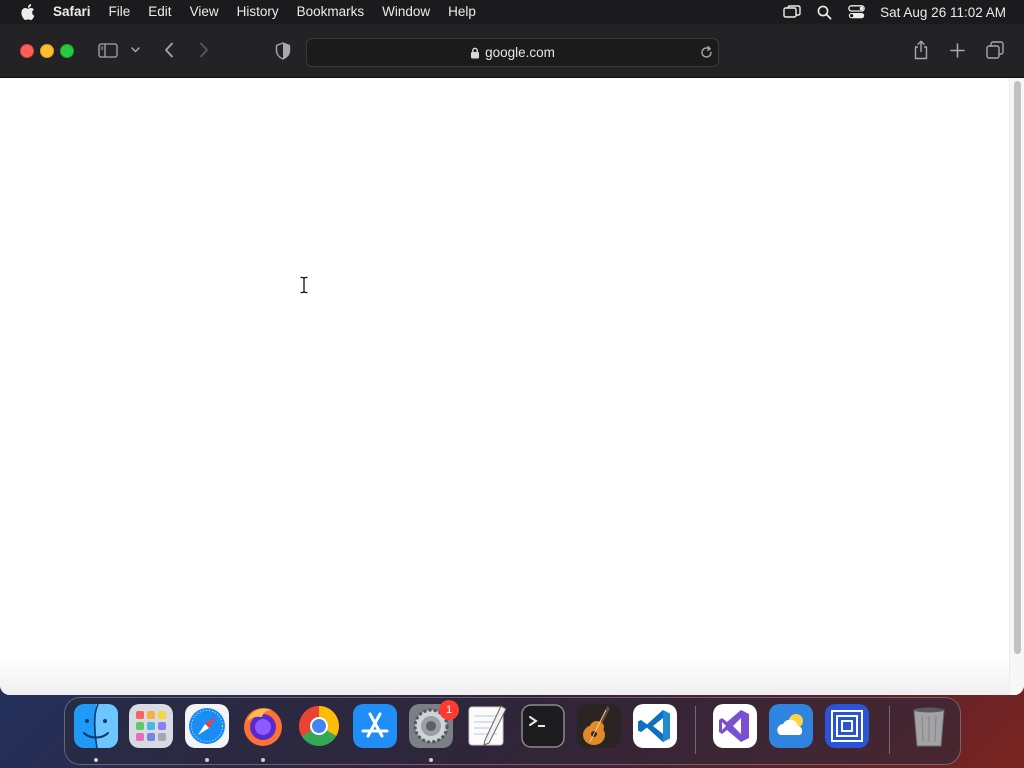  Describe the element at coordinates (735, 726) in the screenshot. I see `dock-visual-studio-icon` at that location.